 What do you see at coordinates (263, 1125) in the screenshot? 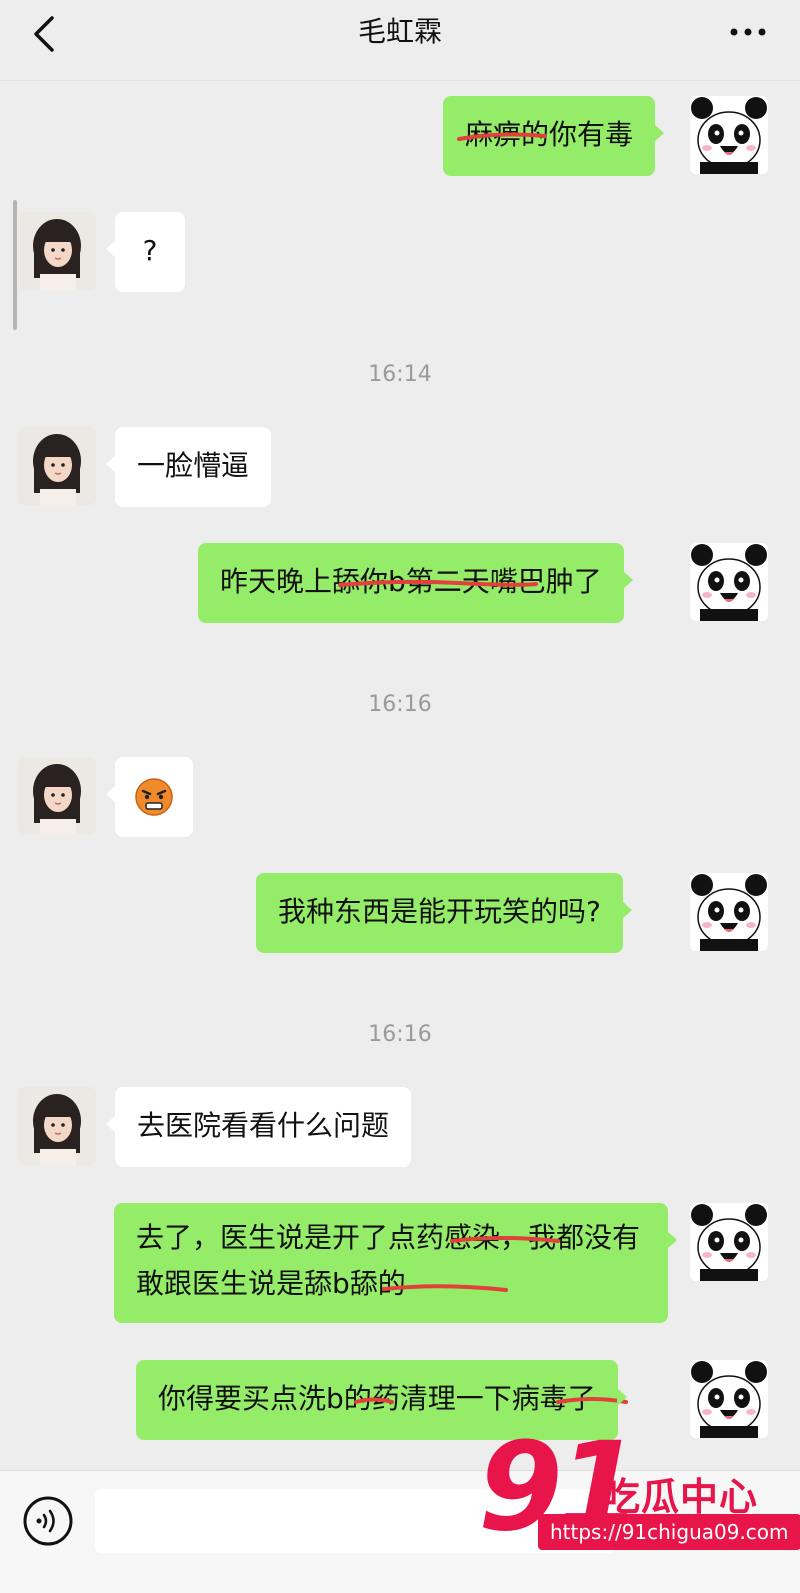
I see `message-text: 去医院看看什么问题` at bounding box center [263, 1125].